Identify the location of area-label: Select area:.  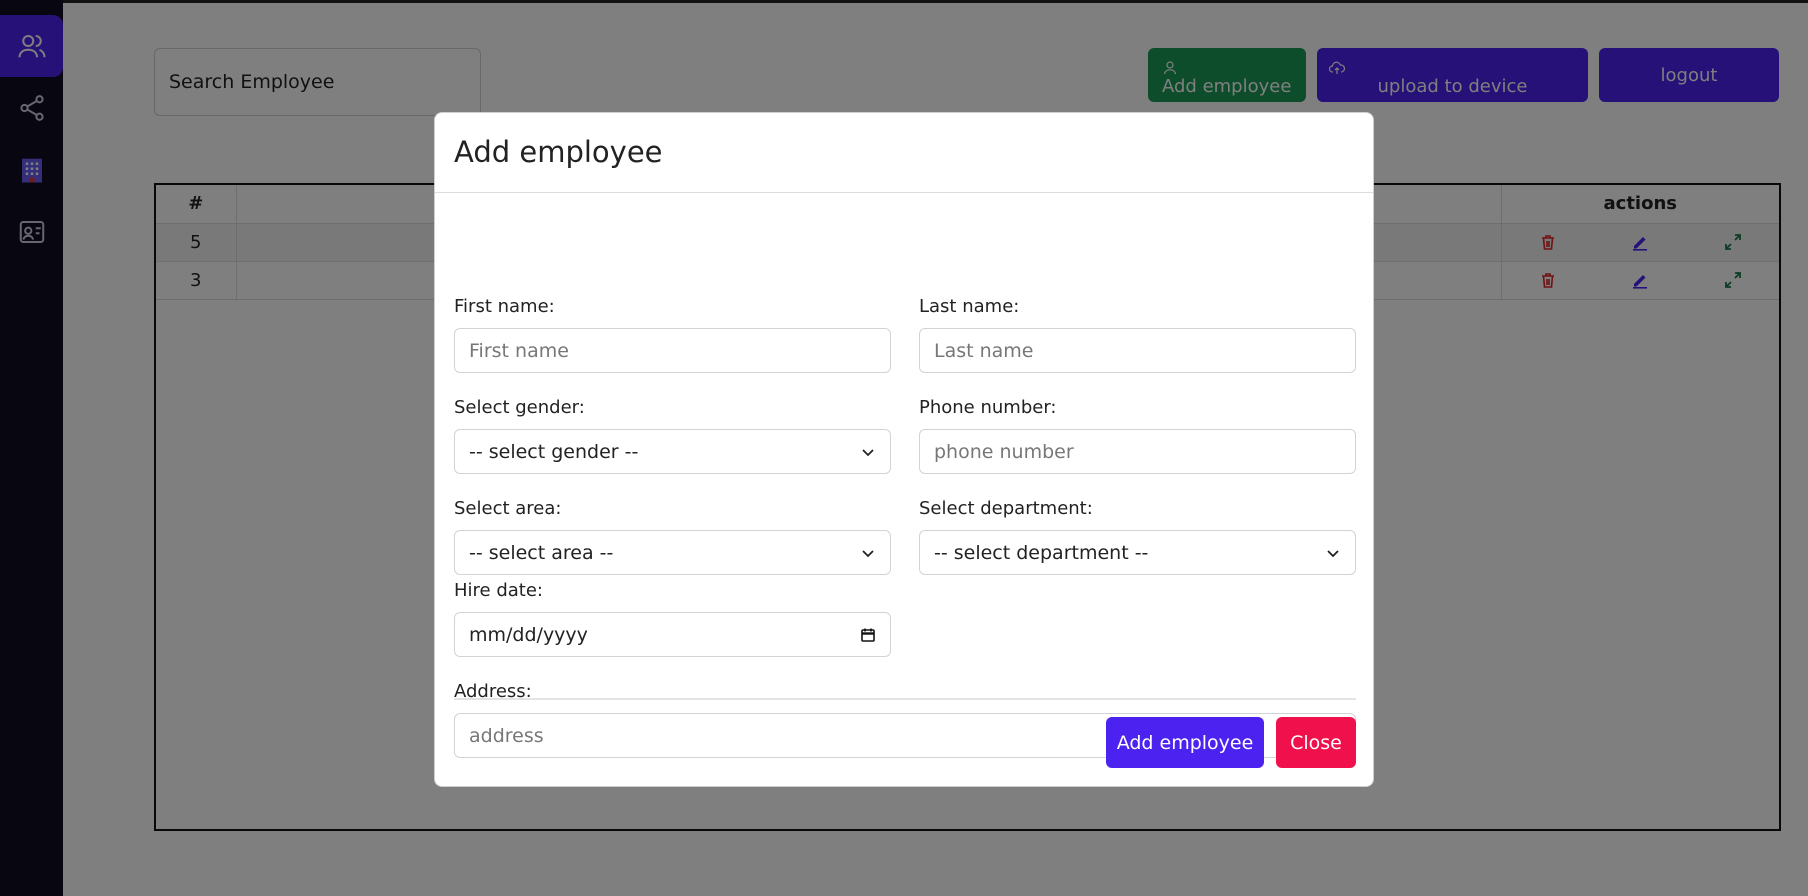
(508, 508).